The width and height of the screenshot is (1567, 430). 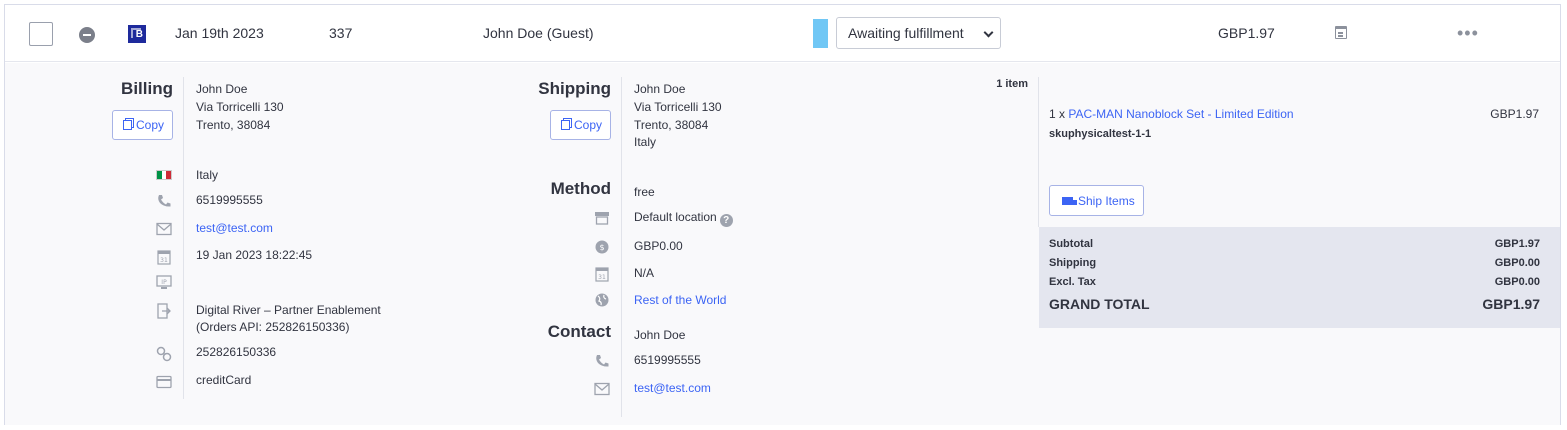 I want to click on customer-name: John Doe (Guest), so click(x=538, y=33).